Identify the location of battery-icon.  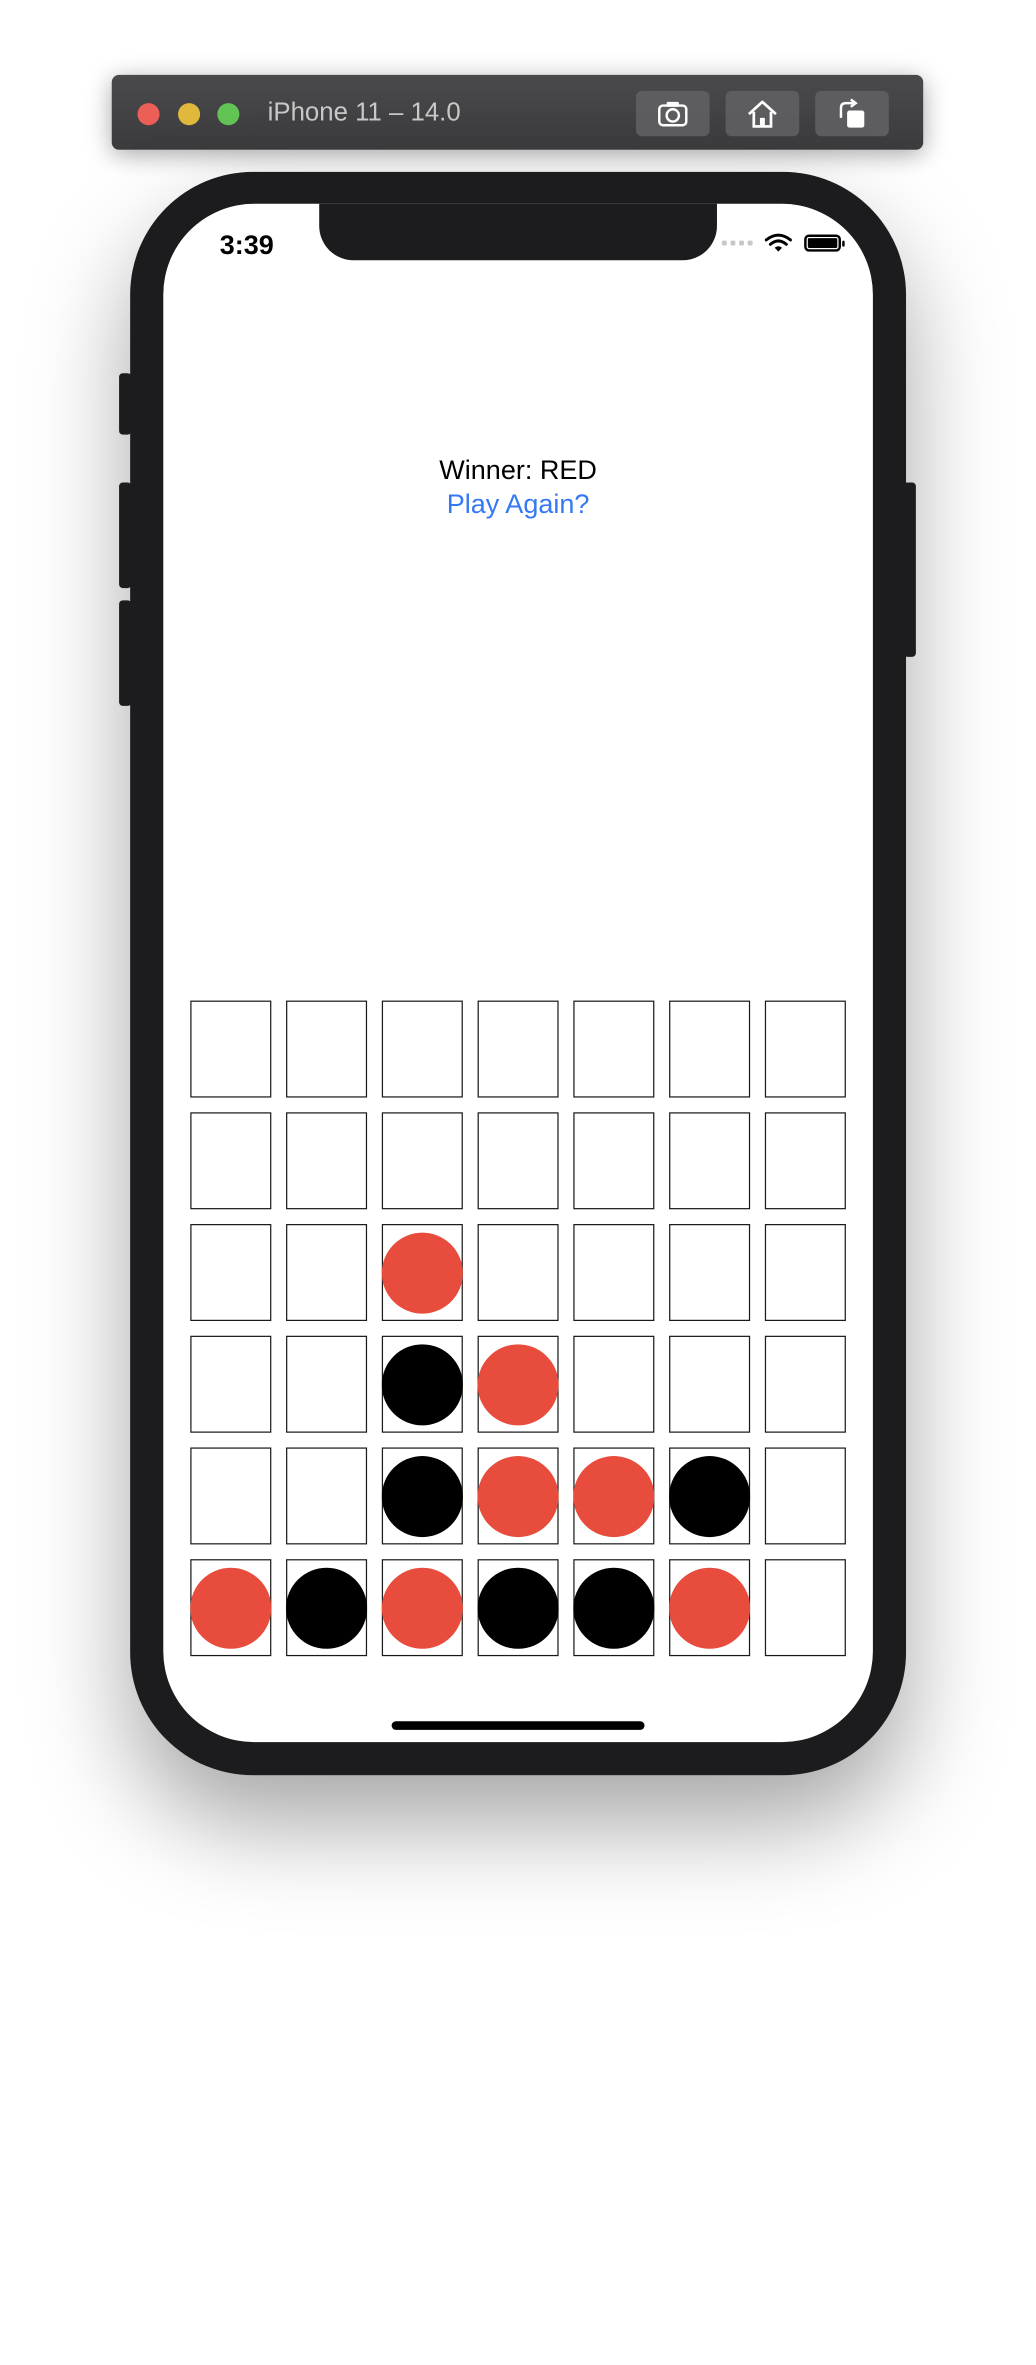
(824, 243).